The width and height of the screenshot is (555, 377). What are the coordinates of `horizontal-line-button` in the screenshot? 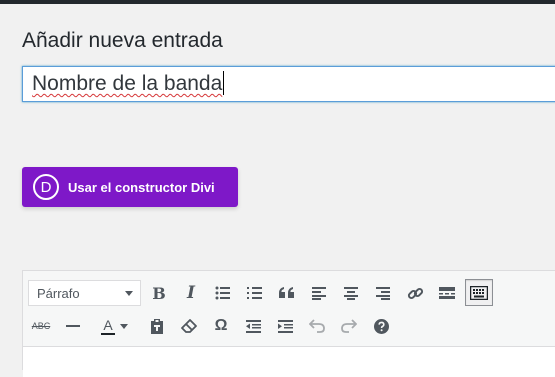 It's located at (73, 326).